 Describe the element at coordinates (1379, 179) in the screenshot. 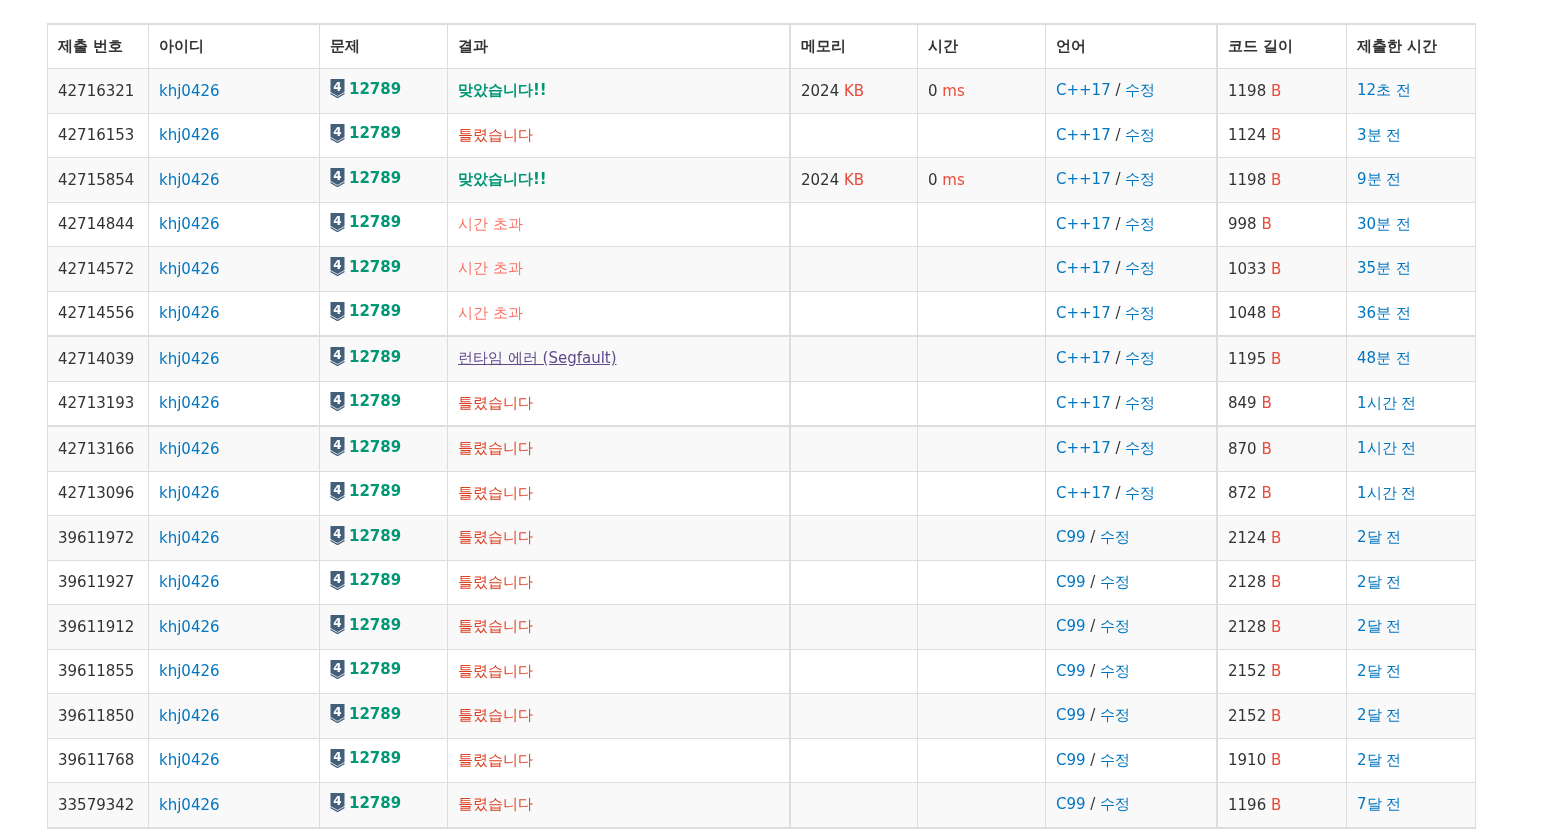

I see `submitted-time-link: 9분 전` at that location.